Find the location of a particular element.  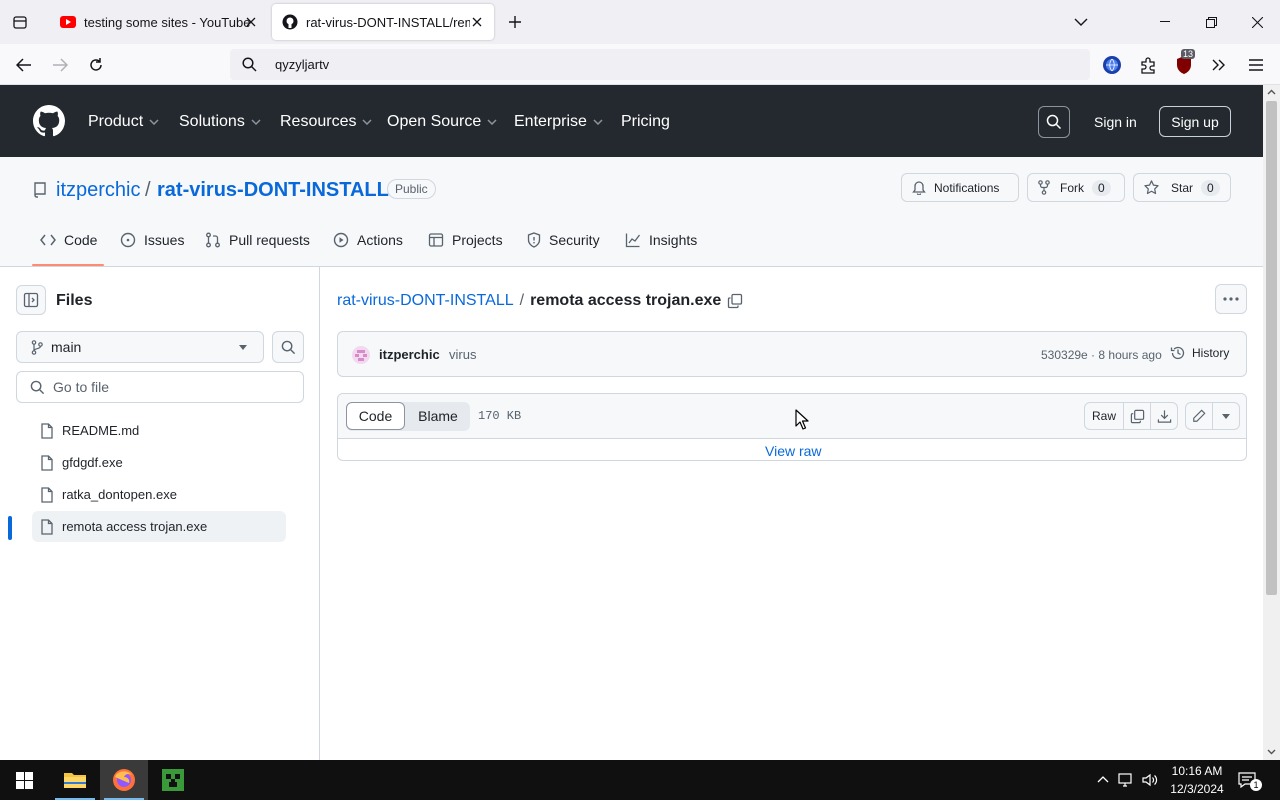

notifications-button: Notifications is located at coordinates (960, 187).